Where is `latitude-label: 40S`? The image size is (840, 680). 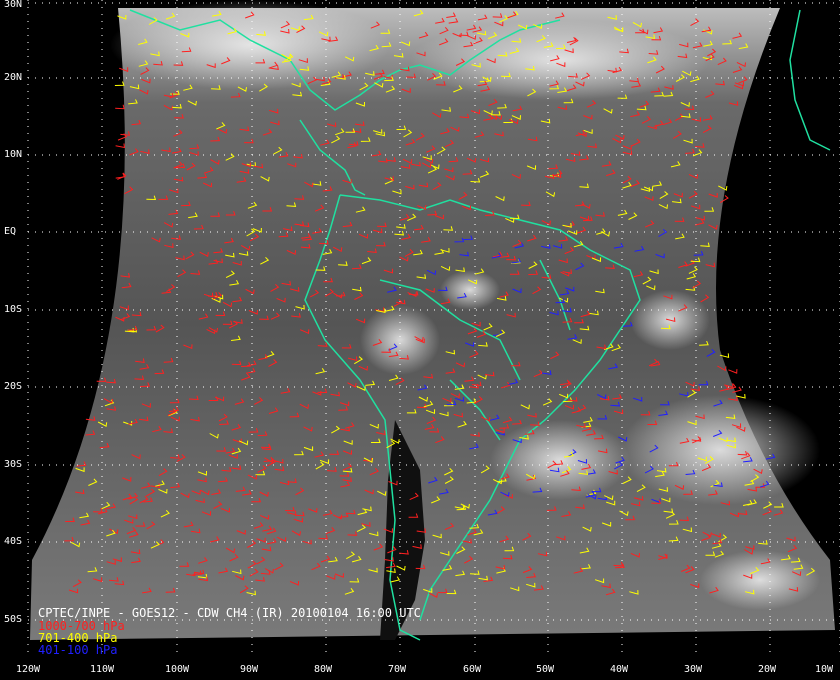
latitude-label: 40S is located at coordinates (13, 541).